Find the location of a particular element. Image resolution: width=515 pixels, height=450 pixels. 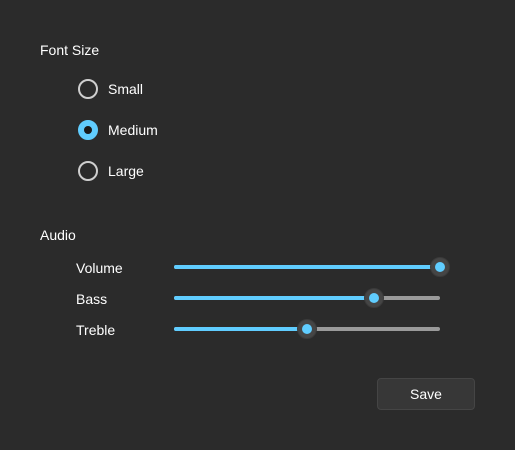

volume-slider is located at coordinates (312, 267).